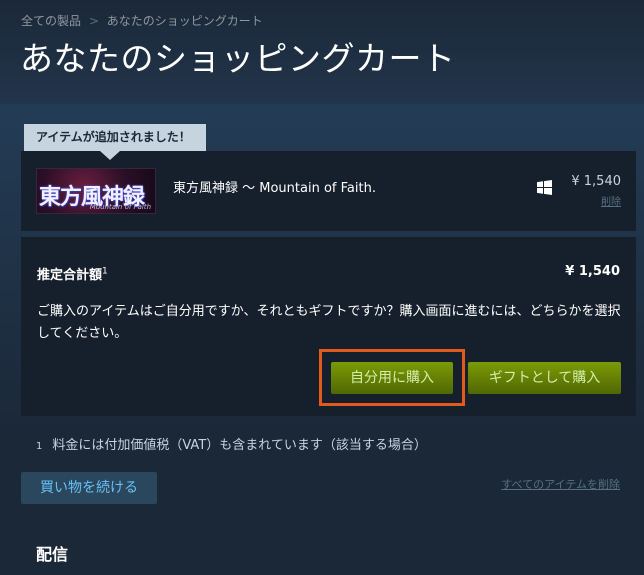  I want to click on purchase-for-self-button: 自分用に購入, so click(392, 378).